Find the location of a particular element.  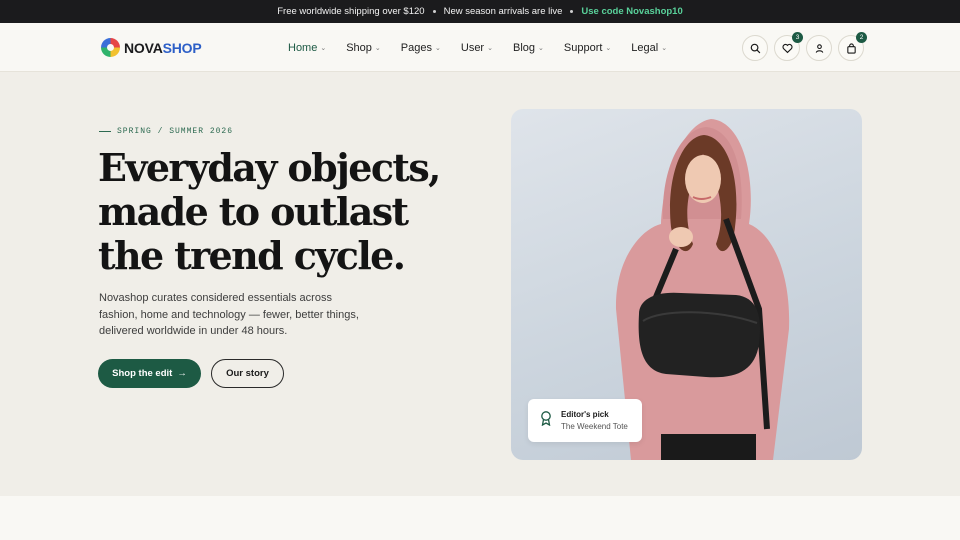

description-line: delivered worldwide in under 48 hours. is located at coordinates (193, 331).